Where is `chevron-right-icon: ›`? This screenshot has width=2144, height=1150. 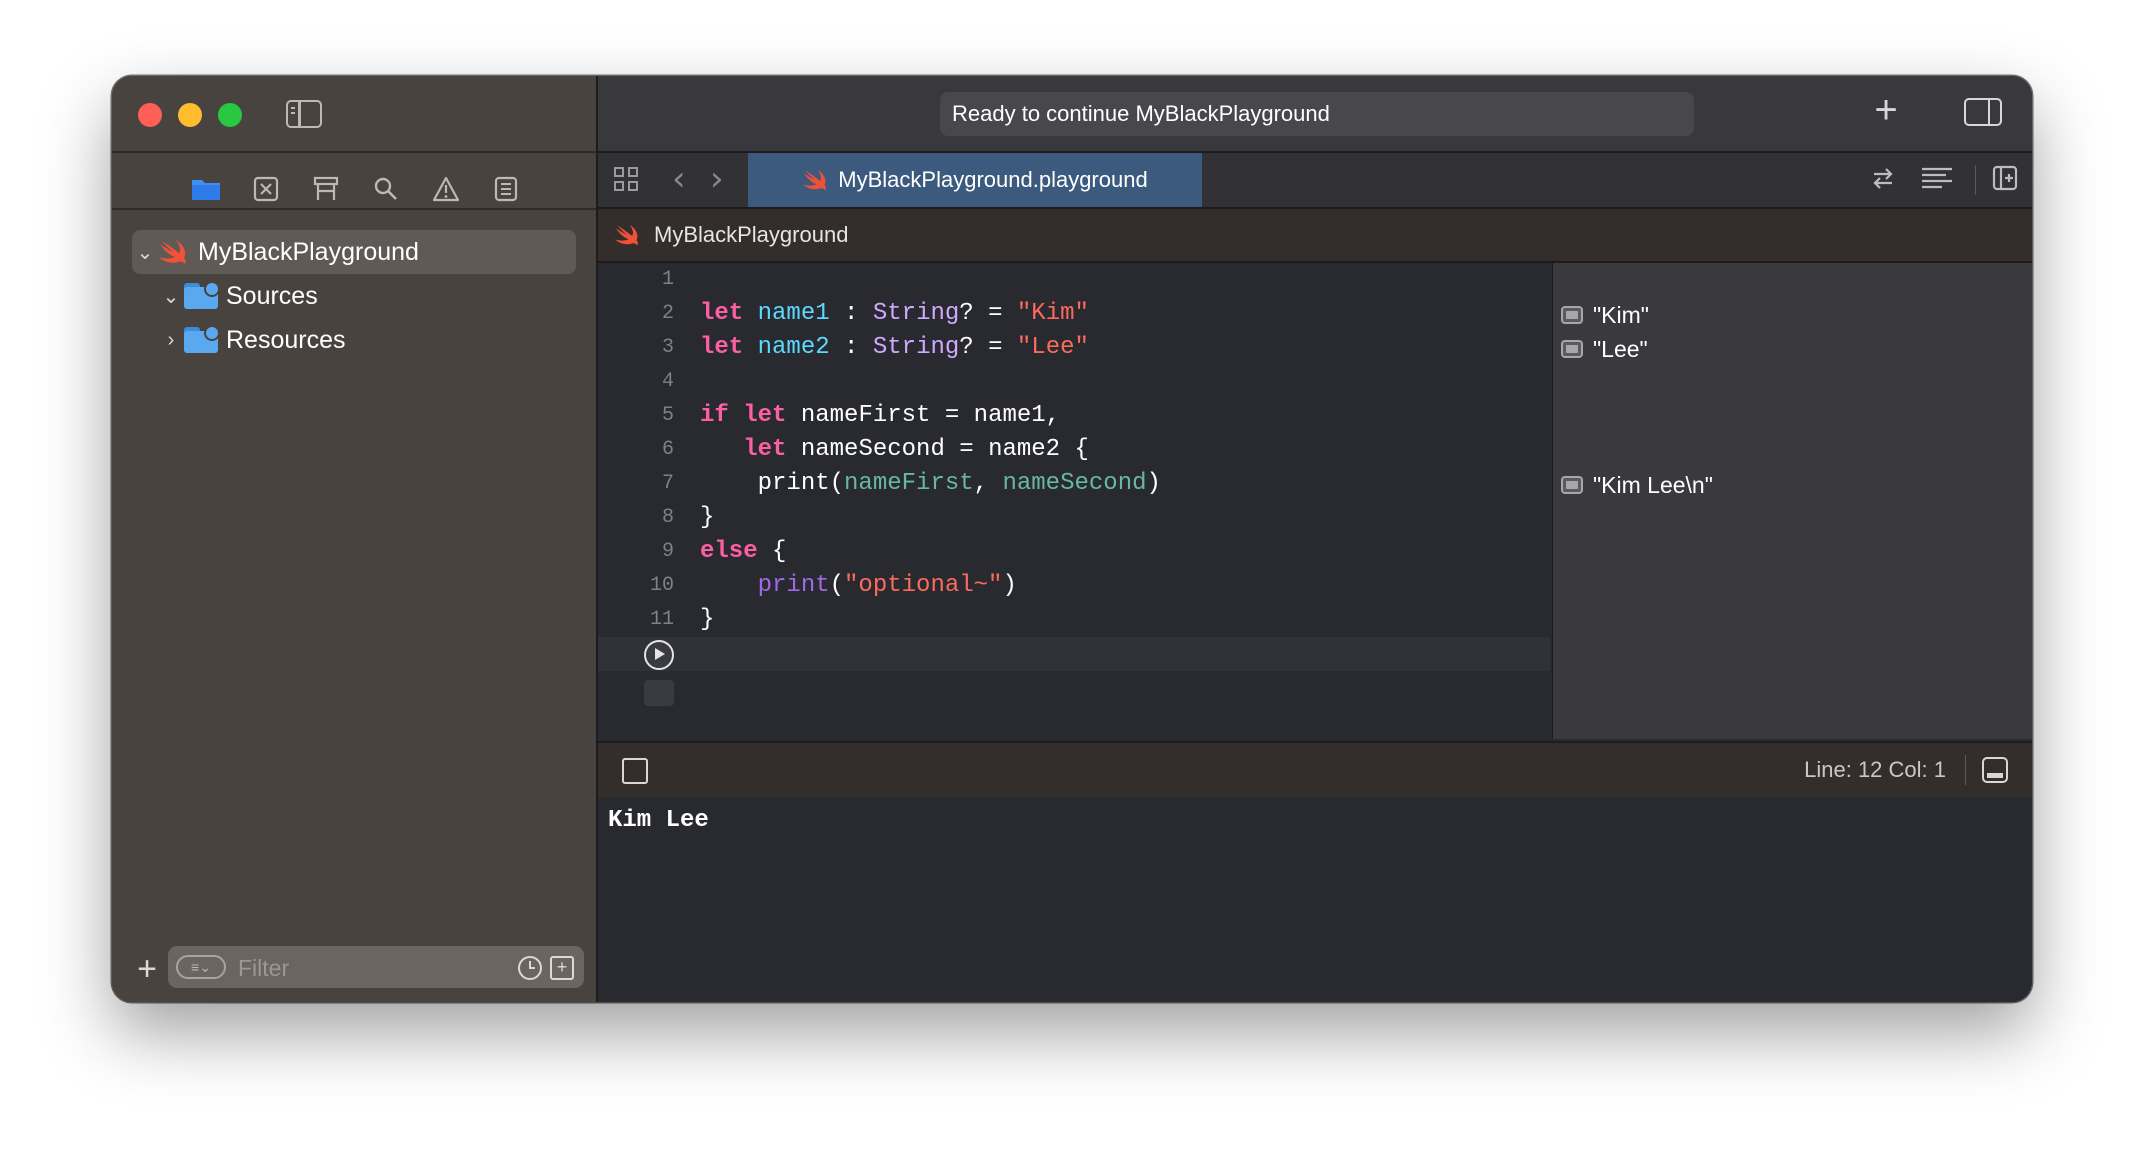
chevron-right-icon: › is located at coordinates (171, 340).